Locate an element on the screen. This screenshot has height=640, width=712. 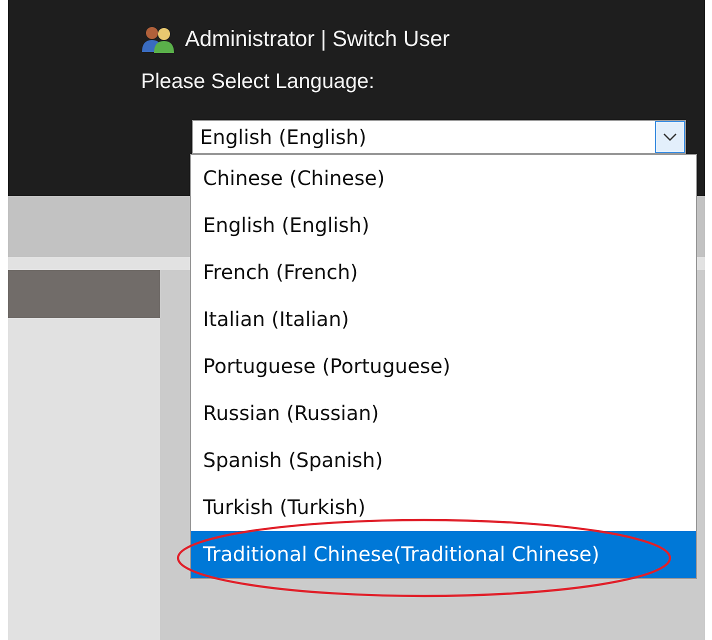
language-option: French (French) is located at coordinates (443, 272).